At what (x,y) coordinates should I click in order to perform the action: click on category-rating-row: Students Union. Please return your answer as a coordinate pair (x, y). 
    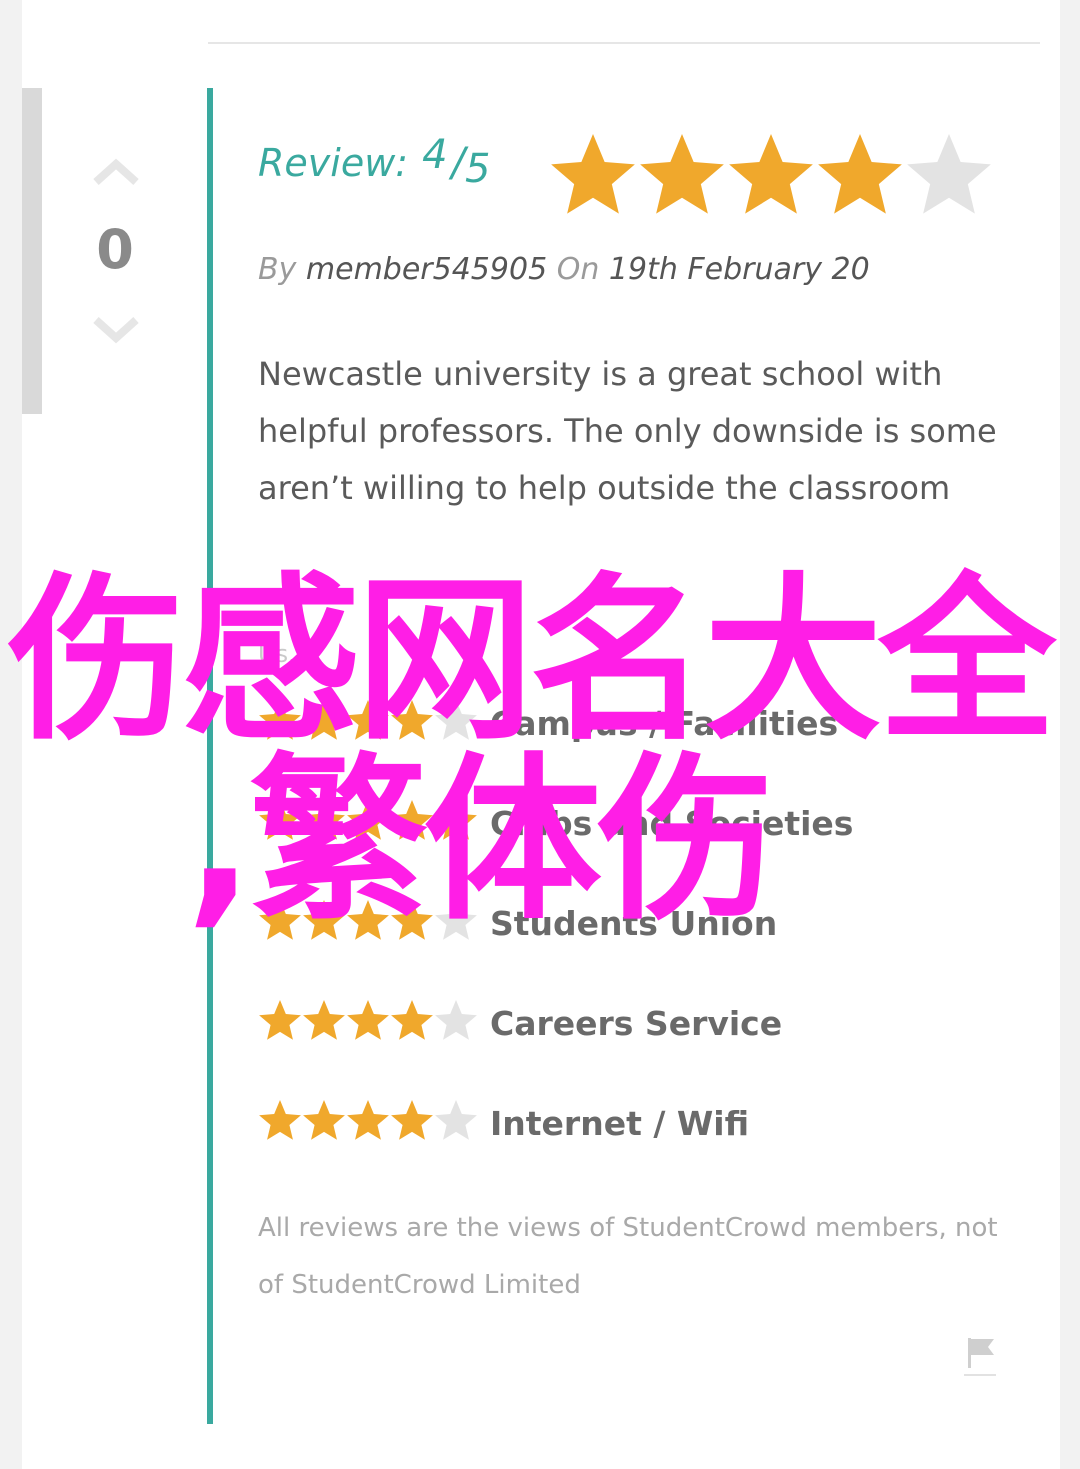
    Looking at the image, I should click on (638, 924).